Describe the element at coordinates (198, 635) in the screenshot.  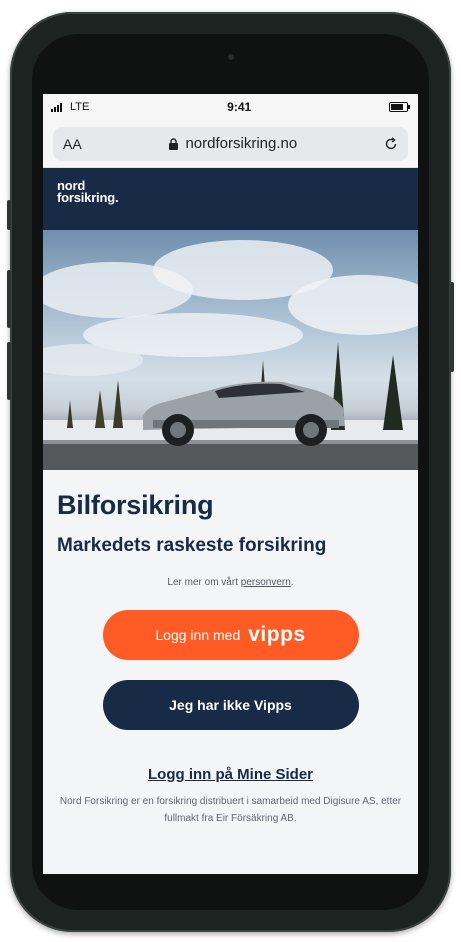
I see `vipps-button-label: Logg inn med` at that location.